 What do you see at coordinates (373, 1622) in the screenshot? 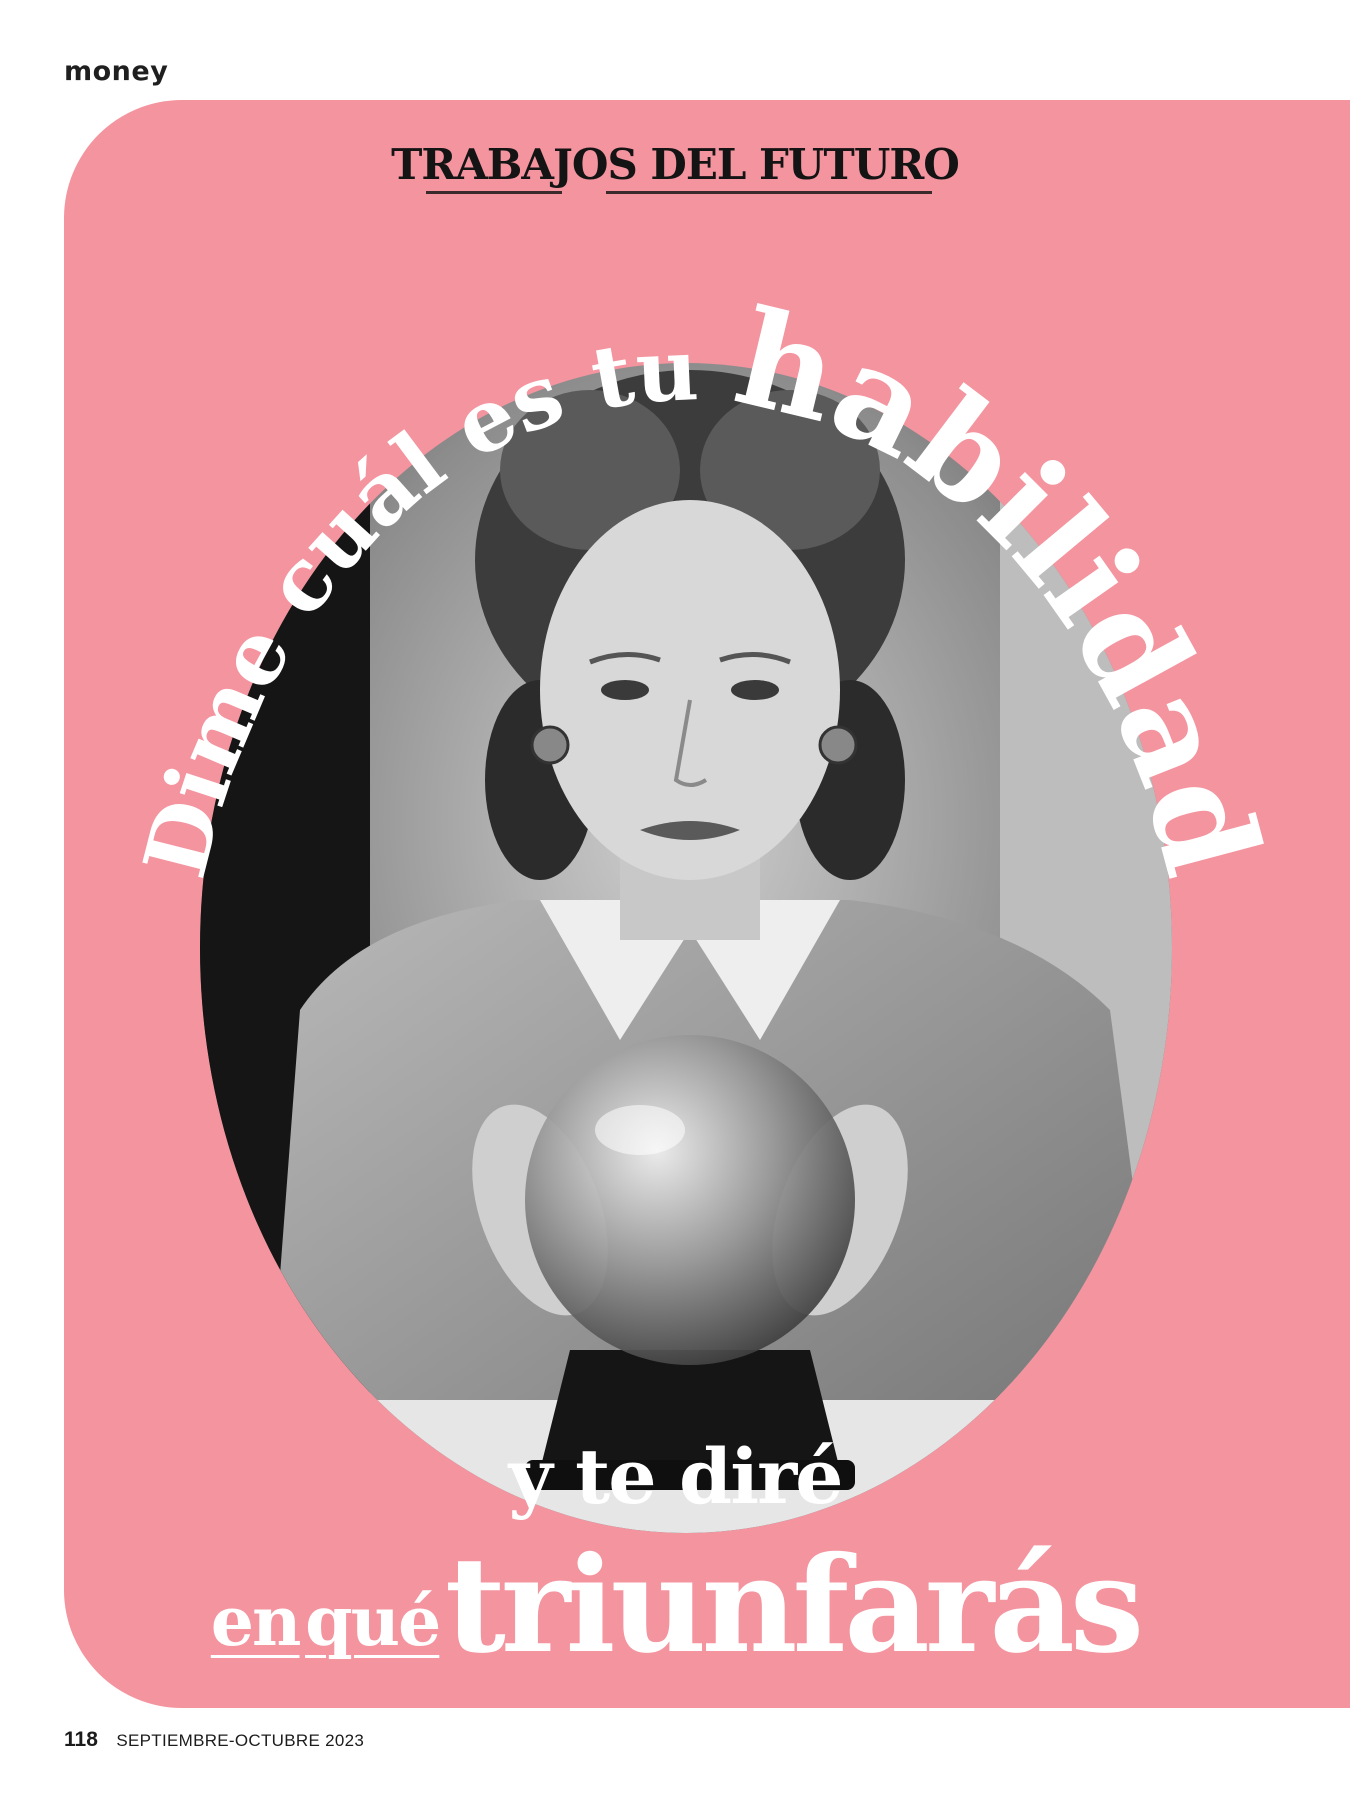
I see `headline-word-que: qué` at bounding box center [373, 1622].